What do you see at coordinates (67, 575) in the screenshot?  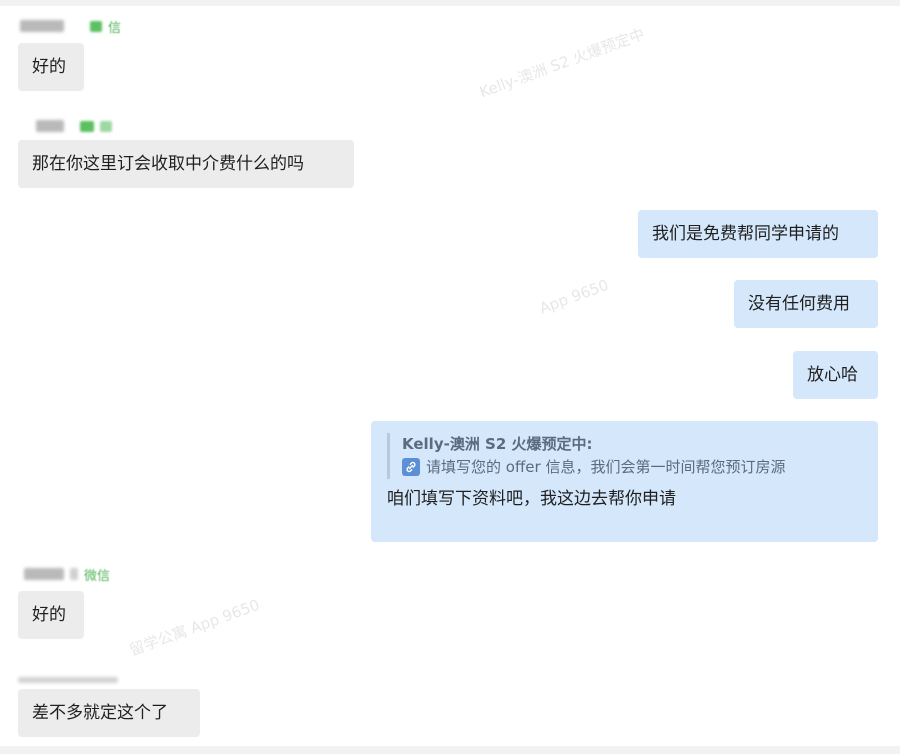 I see `sender-name: 微信` at bounding box center [67, 575].